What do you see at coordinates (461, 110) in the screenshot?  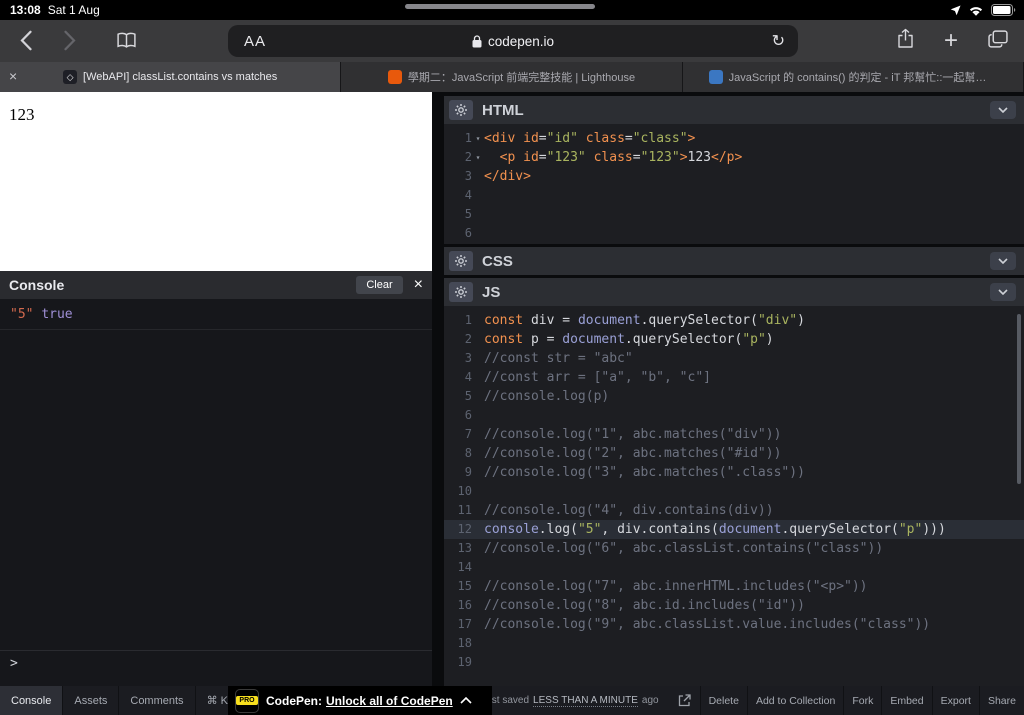 I see `html-settings-button` at bounding box center [461, 110].